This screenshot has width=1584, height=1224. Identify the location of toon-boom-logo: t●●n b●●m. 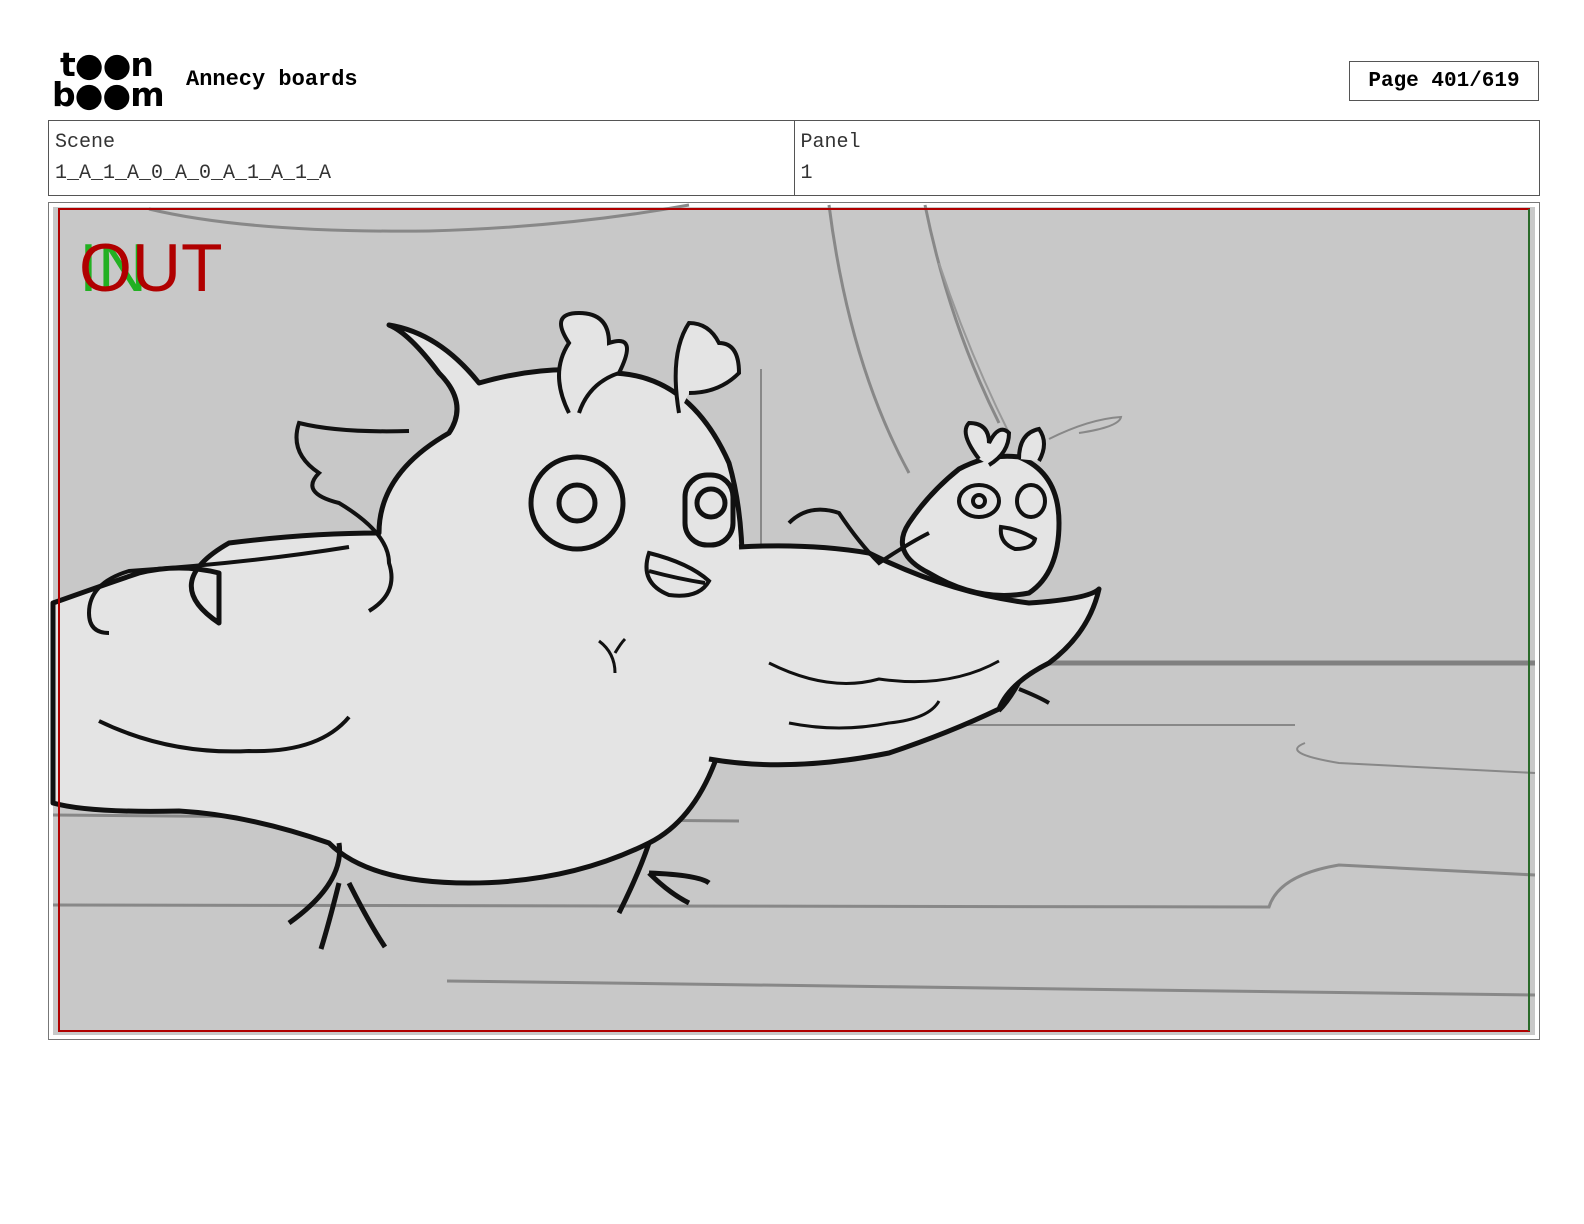
(108, 81).